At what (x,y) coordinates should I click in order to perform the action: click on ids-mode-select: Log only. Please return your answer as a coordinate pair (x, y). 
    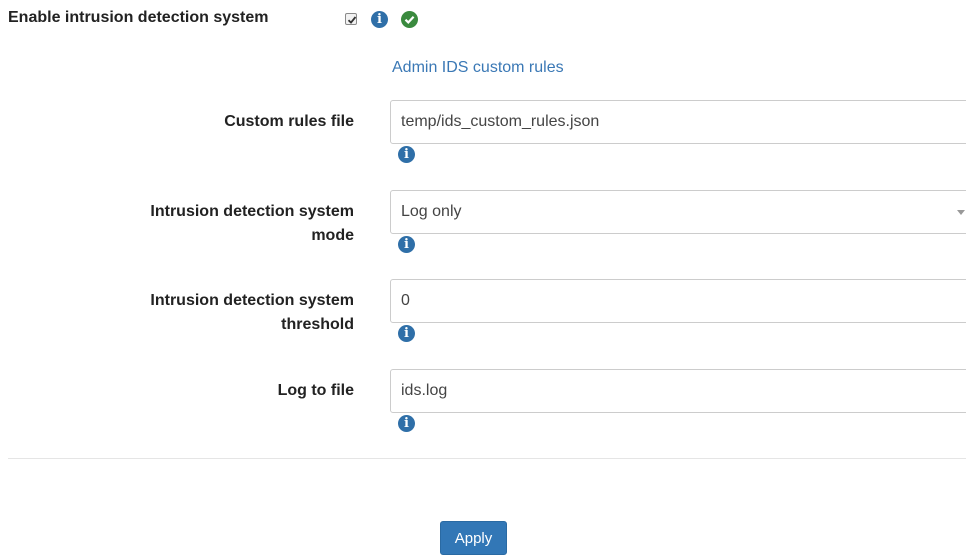
    Looking at the image, I should click on (678, 212).